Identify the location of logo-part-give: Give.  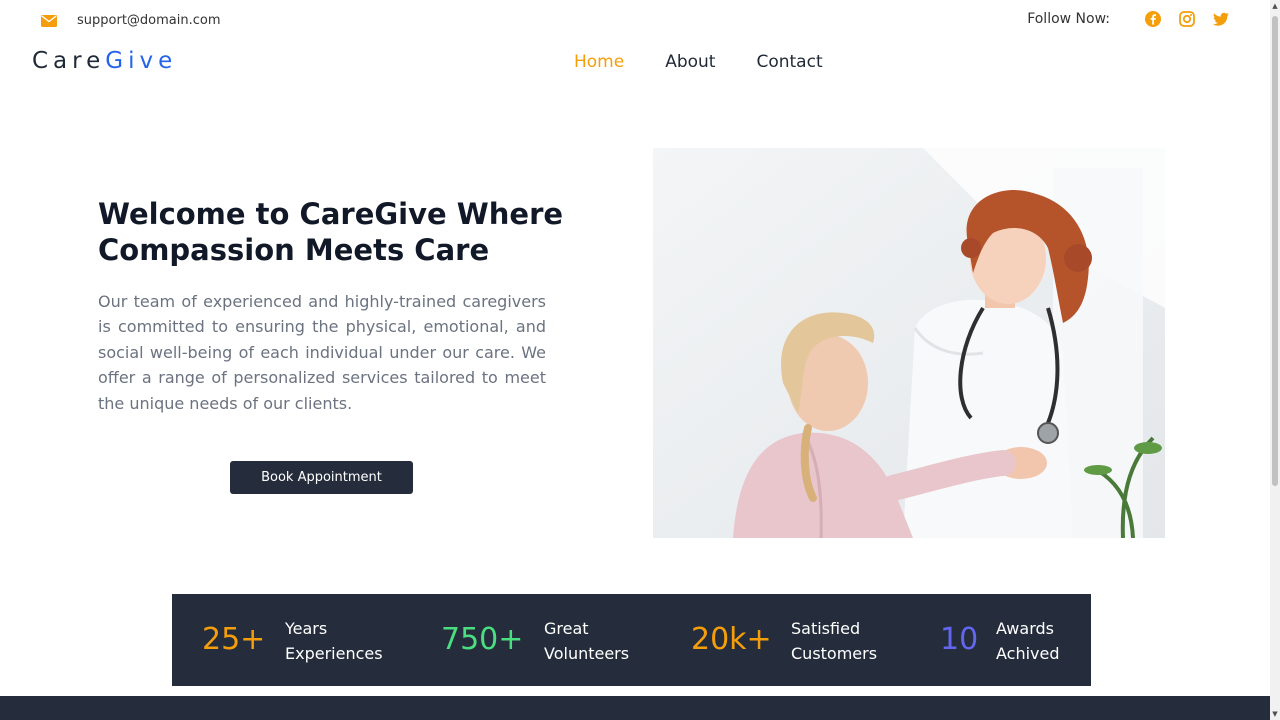
(141, 61).